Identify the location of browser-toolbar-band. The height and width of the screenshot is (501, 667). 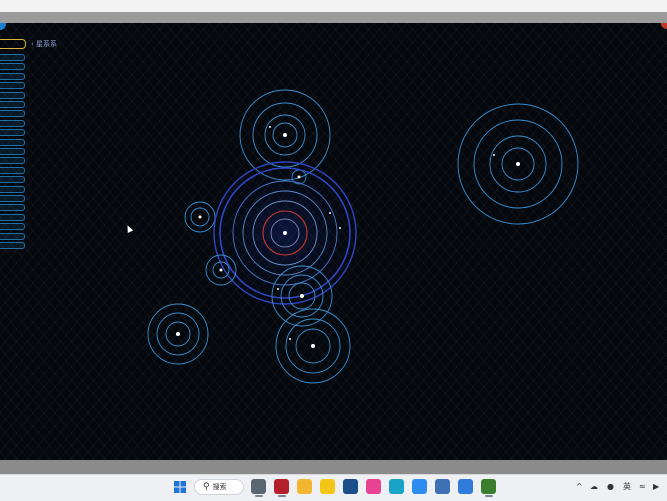
(333, 17).